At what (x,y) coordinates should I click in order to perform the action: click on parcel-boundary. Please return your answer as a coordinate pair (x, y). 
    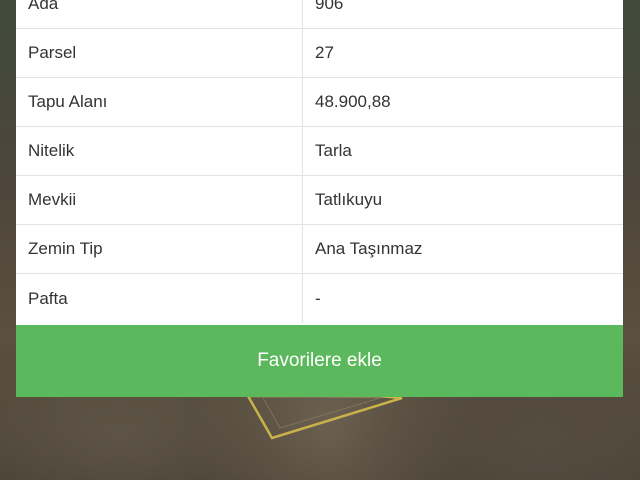
    Looking at the image, I should click on (324, 417).